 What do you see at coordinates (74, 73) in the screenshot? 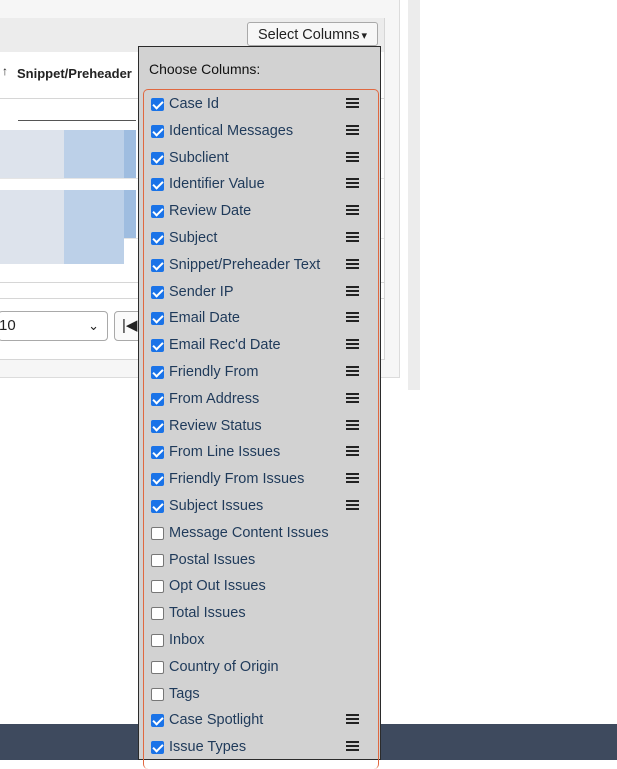
I see `column-header-snippet: Snippet/Preheader` at bounding box center [74, 73].